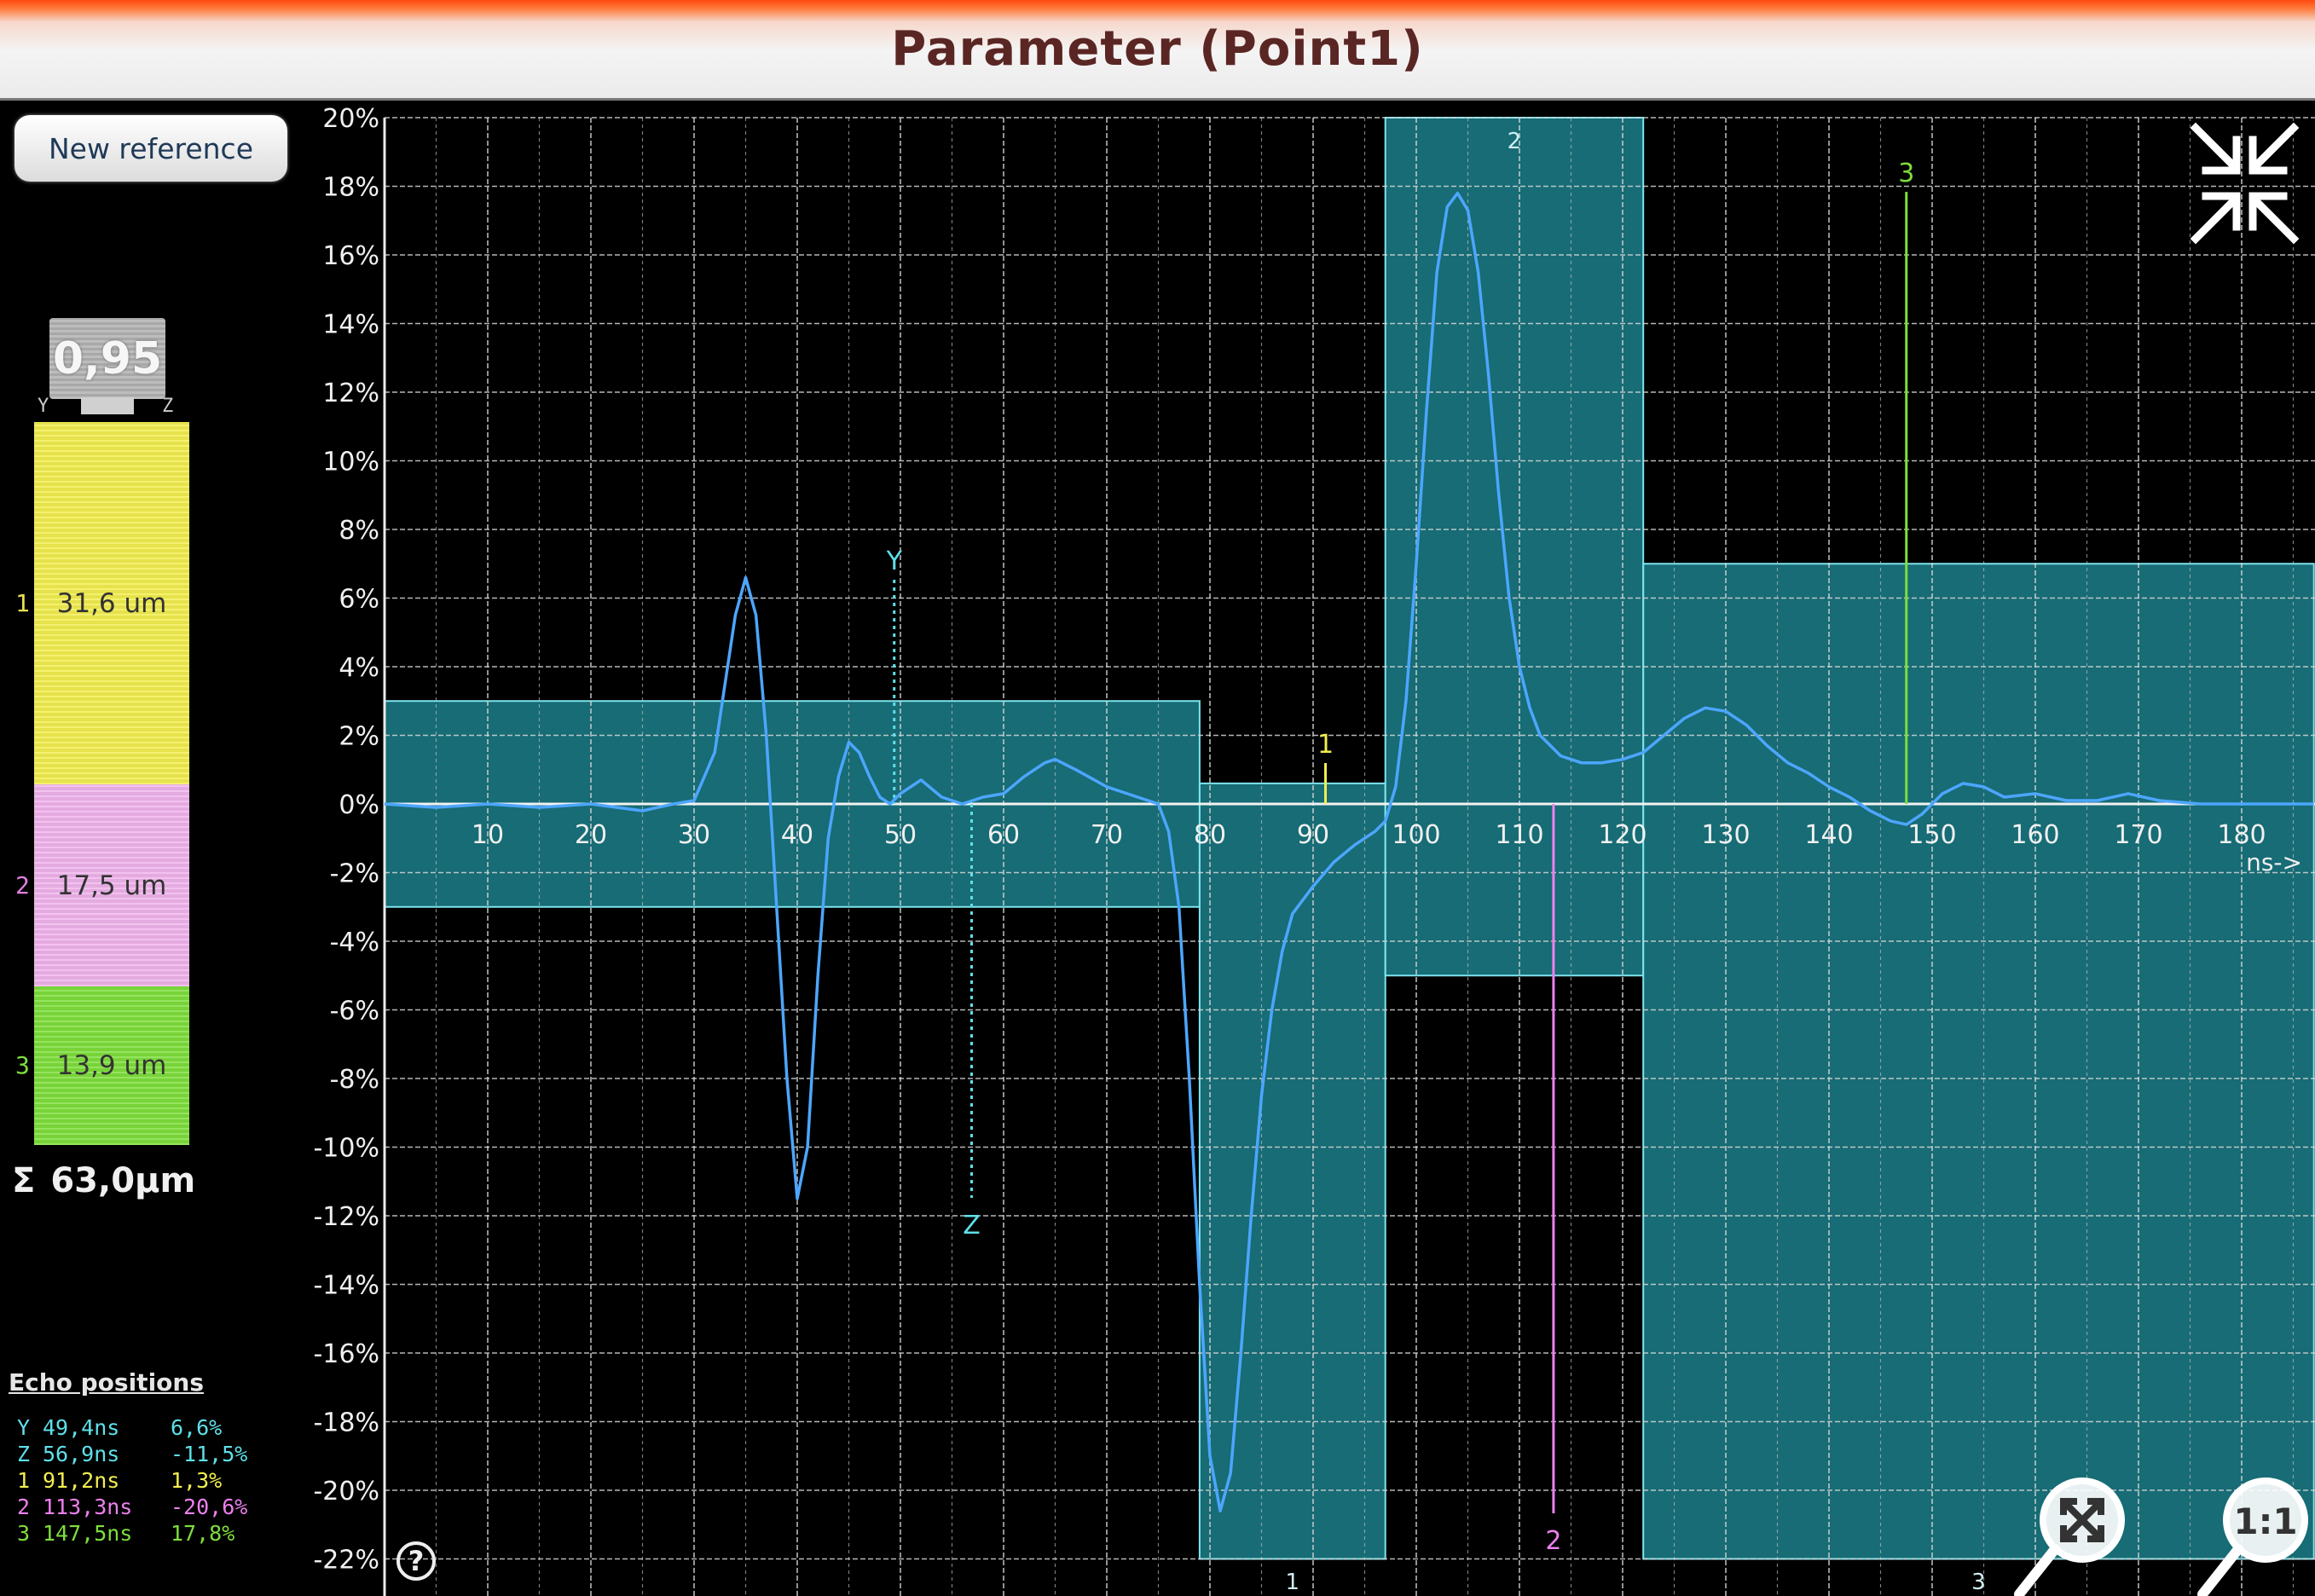 The image size is (2315, 1596). I want to click on gate-label-3: 3, so click(1978, 1582).